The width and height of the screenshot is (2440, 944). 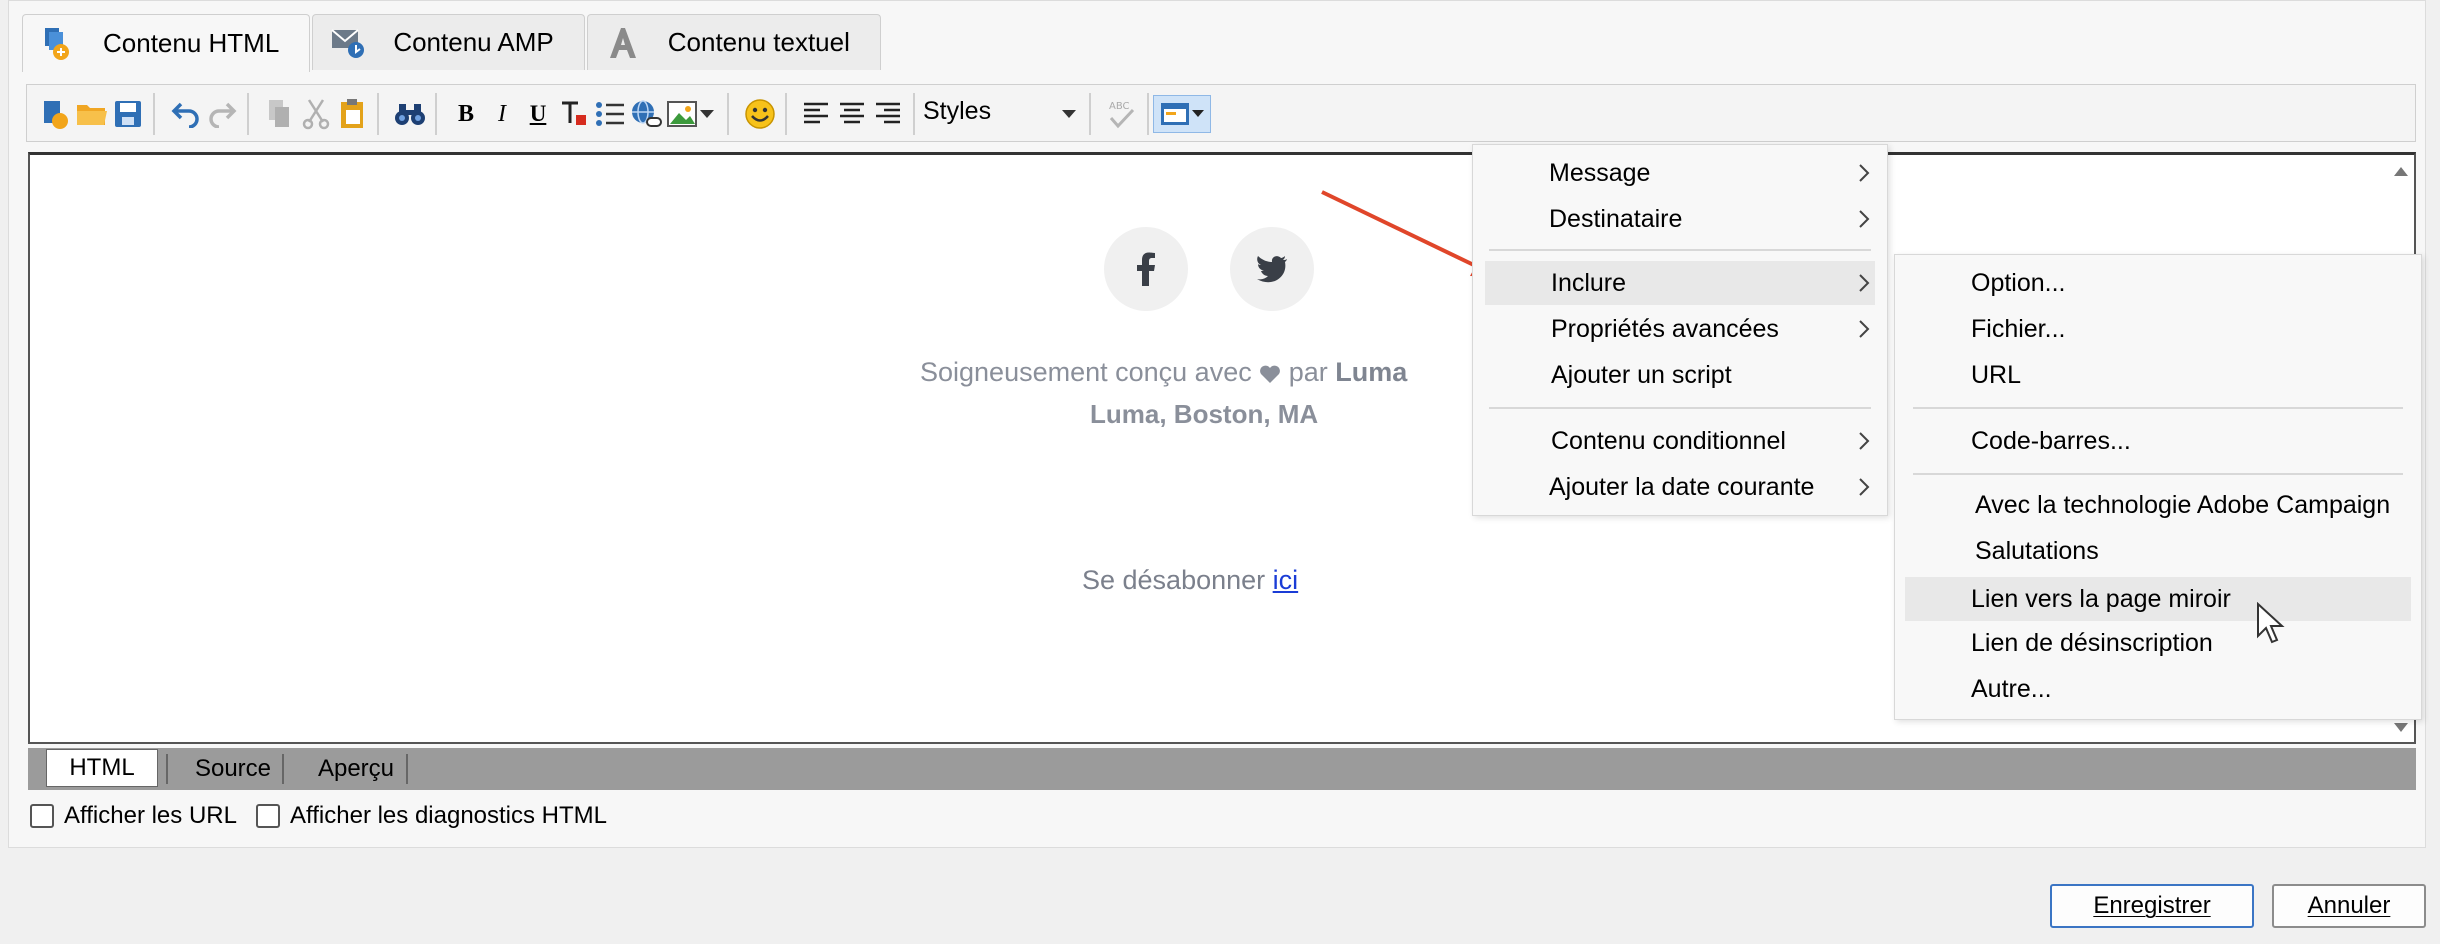 I want to click on bulleted-list-icon, so click(x=610, y=114).